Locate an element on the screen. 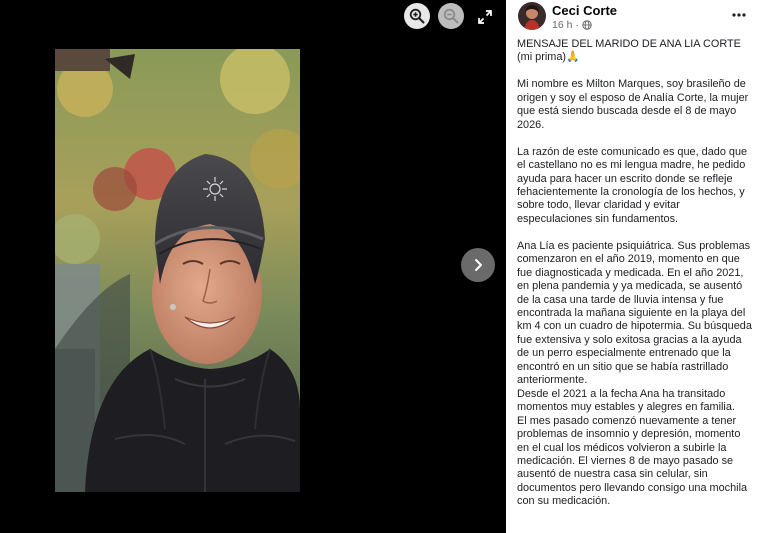 The height and width of the screenshot is (533, 760). expand-button is located at coordinates (485, 17).